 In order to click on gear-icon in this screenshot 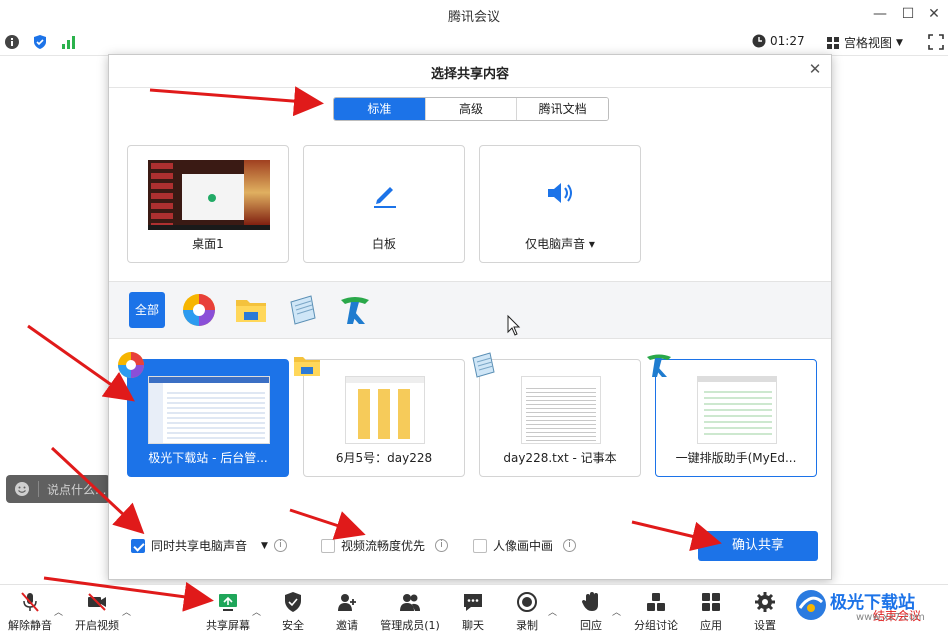, I will do `click(765, 602)`.